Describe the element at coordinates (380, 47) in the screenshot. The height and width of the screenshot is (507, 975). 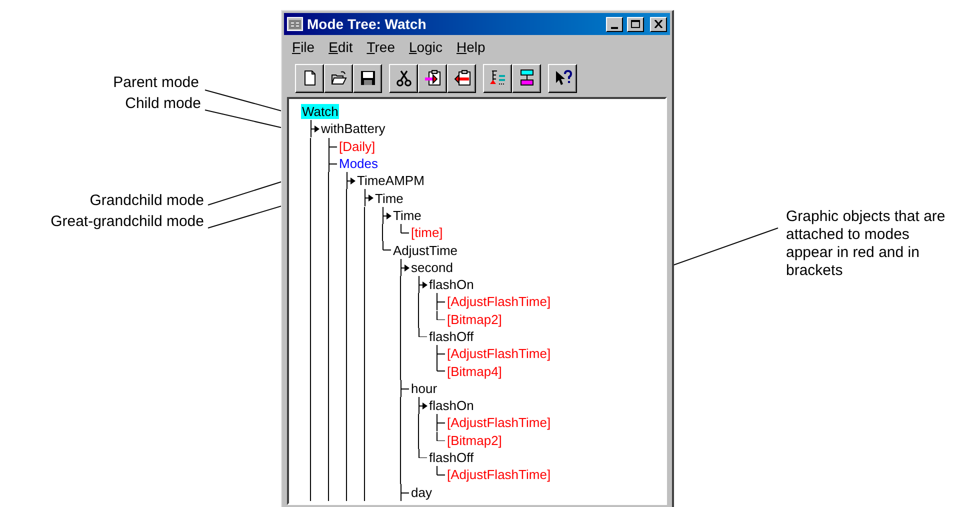
I see `menu-item: Tree` at that location.